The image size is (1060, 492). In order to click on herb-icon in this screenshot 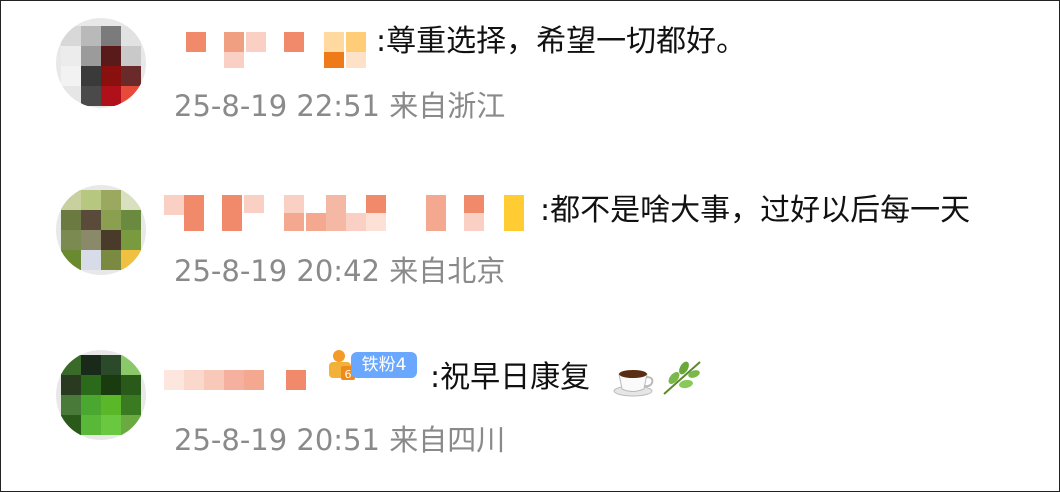, I will do `click(682, 380)`.